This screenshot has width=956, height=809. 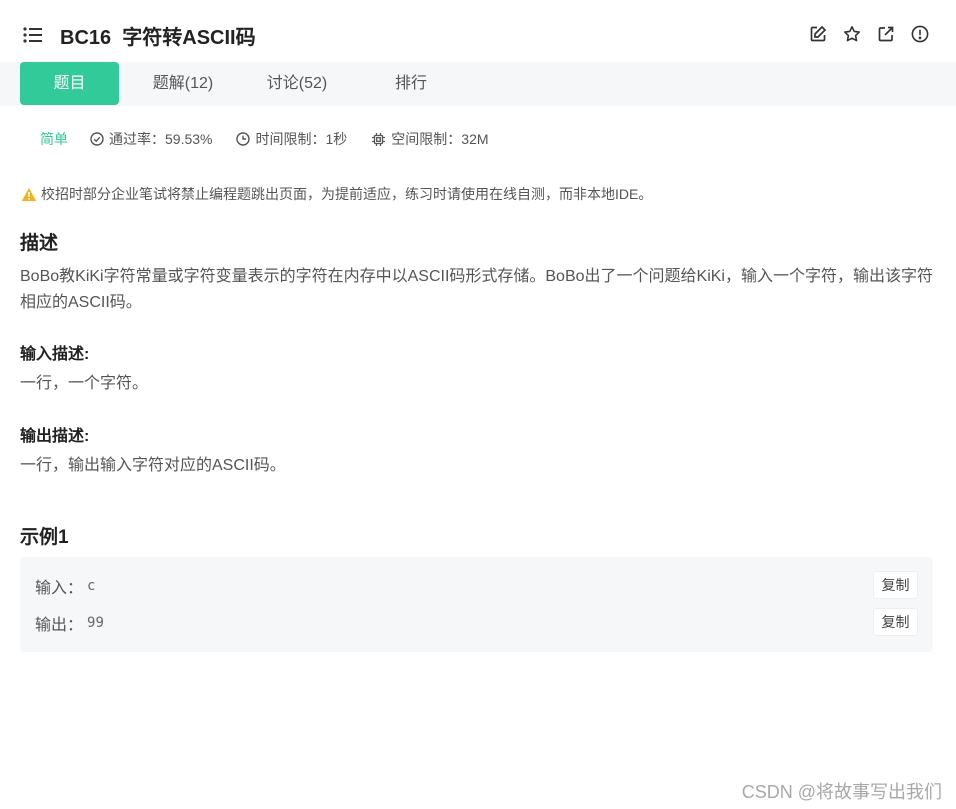 I want to click on space-limit: 空间限制：32M, so click(x=430, y=139).